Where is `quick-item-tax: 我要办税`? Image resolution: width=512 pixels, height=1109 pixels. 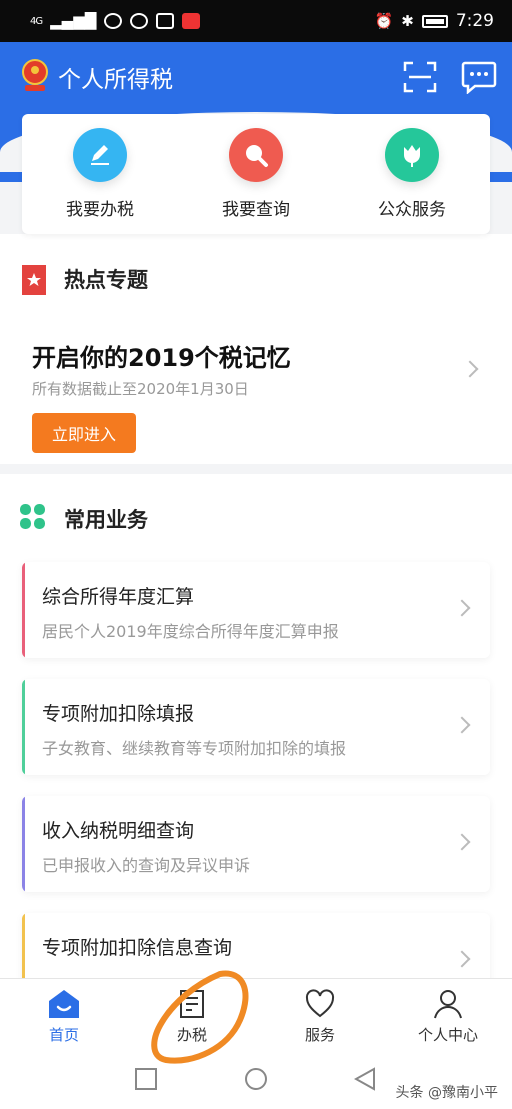 quick-item-tax: 我要办税 is located at coordinates (100, 174).